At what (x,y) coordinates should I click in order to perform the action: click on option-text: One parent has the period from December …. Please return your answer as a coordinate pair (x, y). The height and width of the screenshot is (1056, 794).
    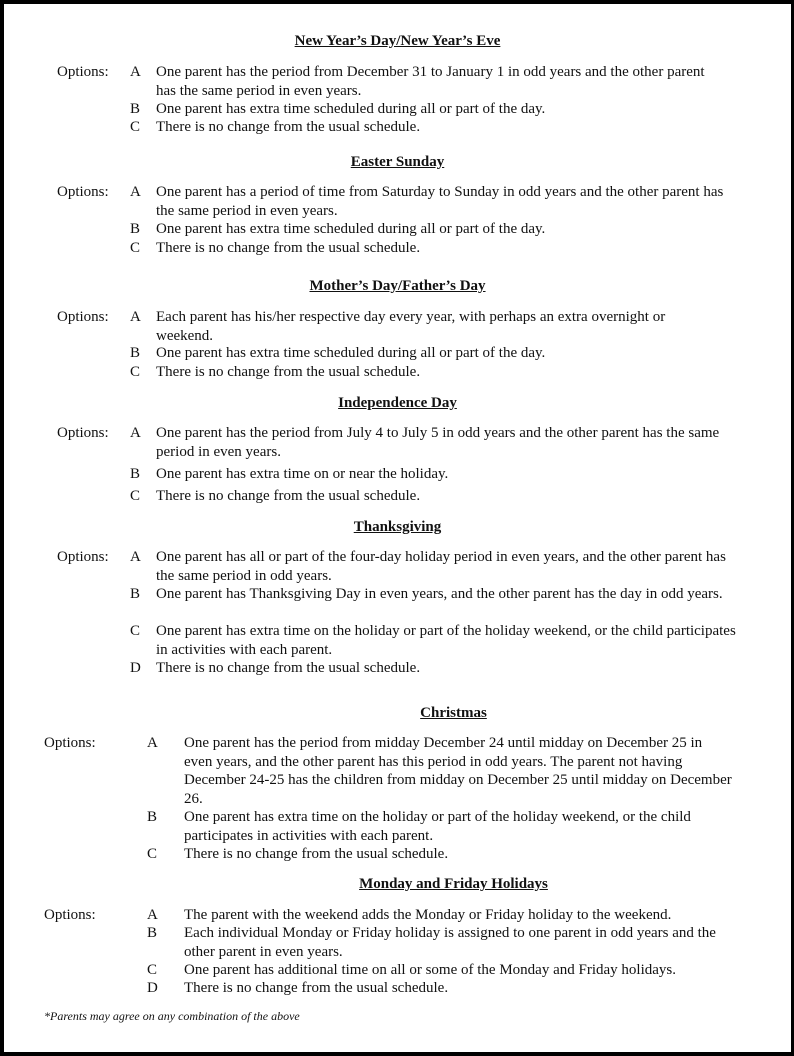
    Looking at the image, I should click on (430, 81).